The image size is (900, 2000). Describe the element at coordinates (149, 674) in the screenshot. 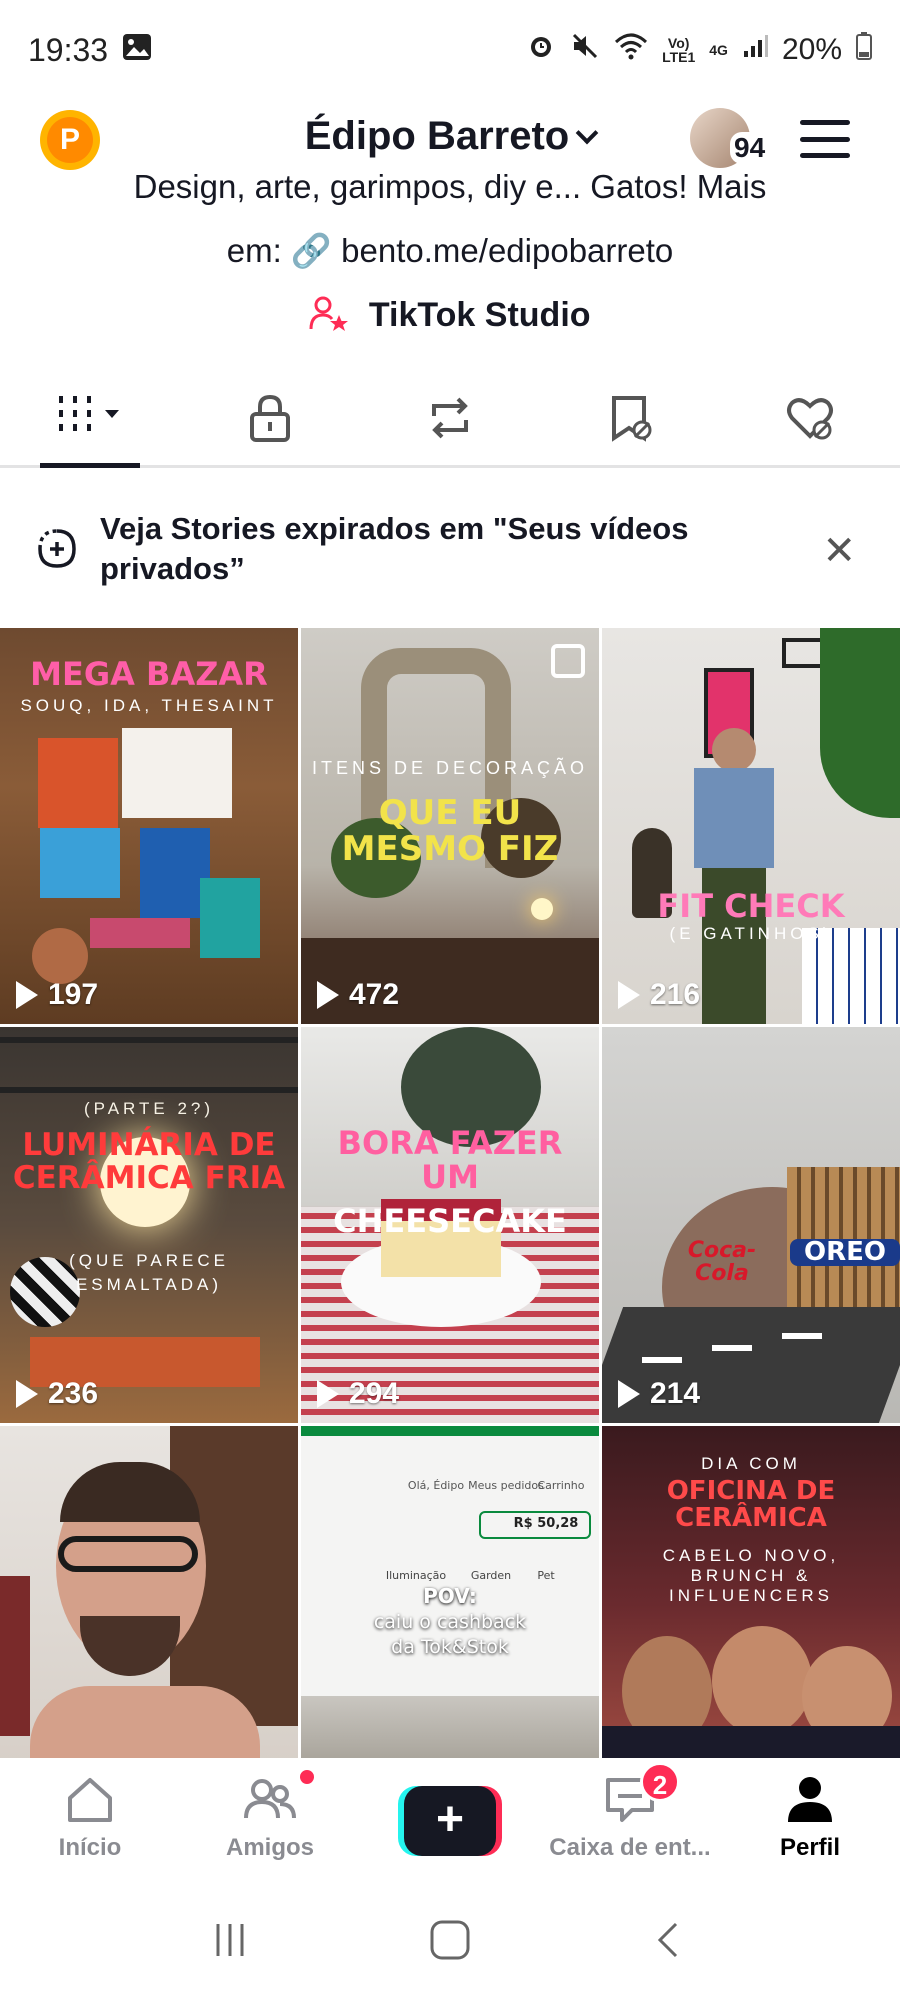

I see `video-caption: MEGA BAZAR` at that location.